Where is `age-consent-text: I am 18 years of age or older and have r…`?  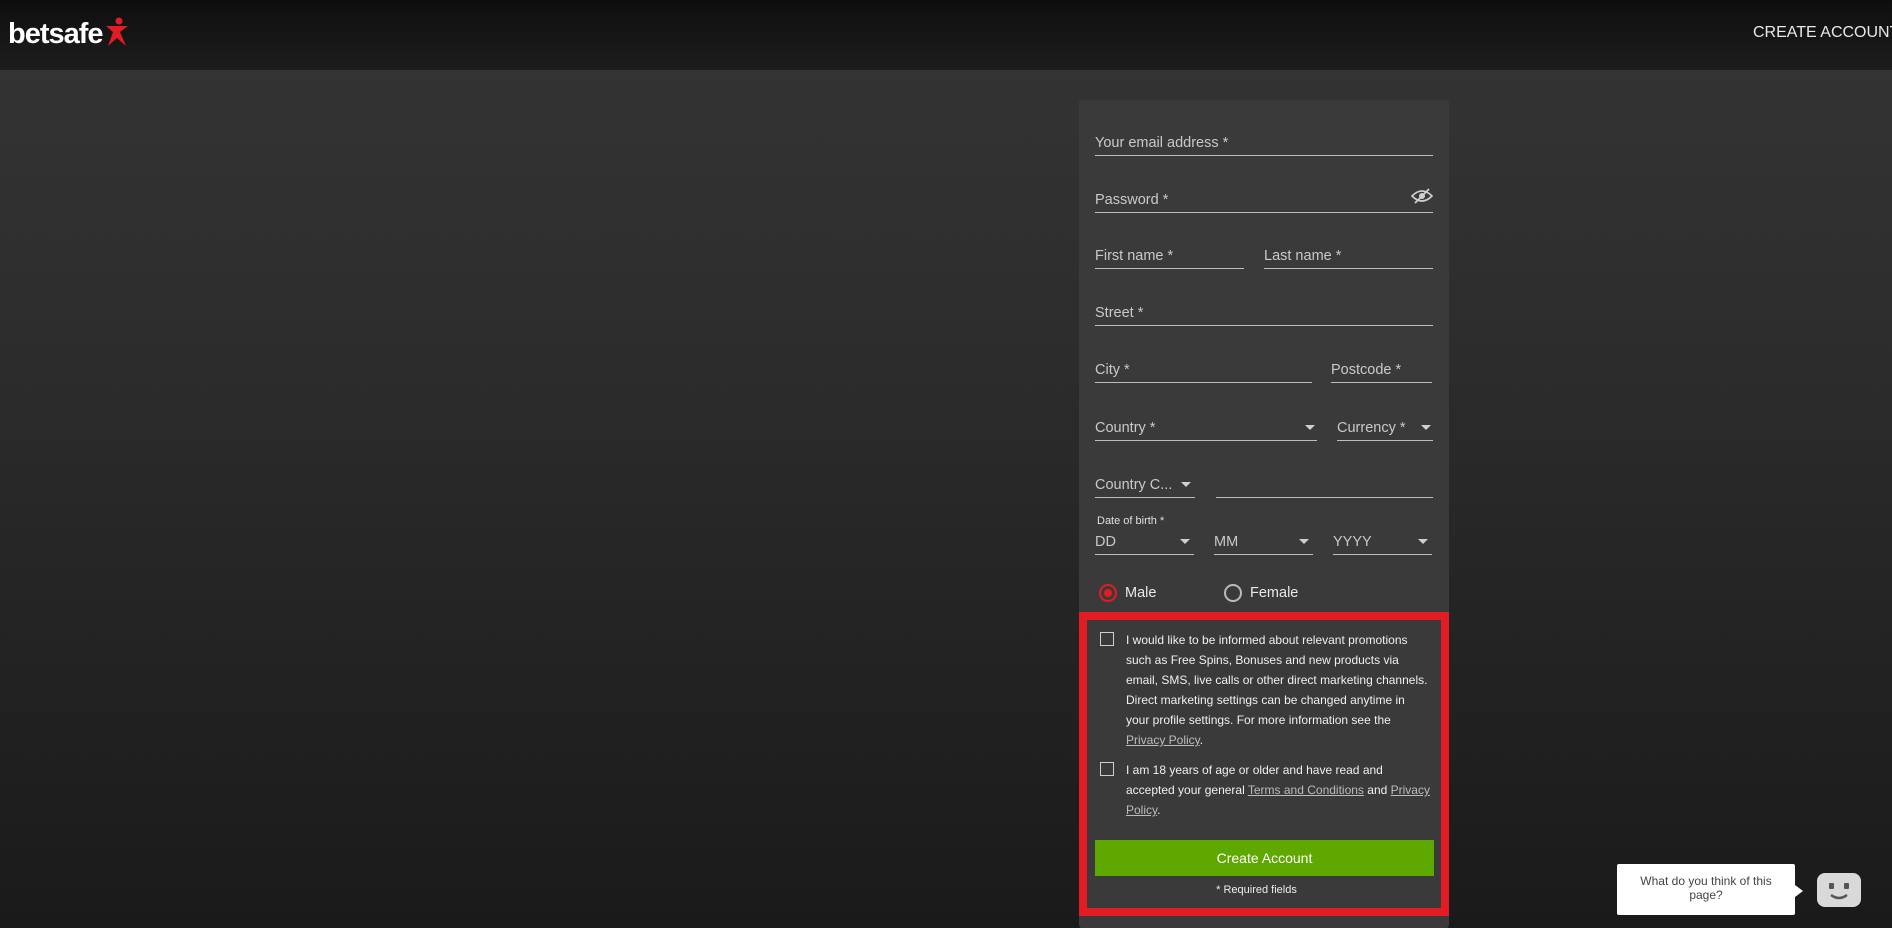 age-consent-text: I am 18 years of age or older and have r… is located at coordinates (1278, 790).